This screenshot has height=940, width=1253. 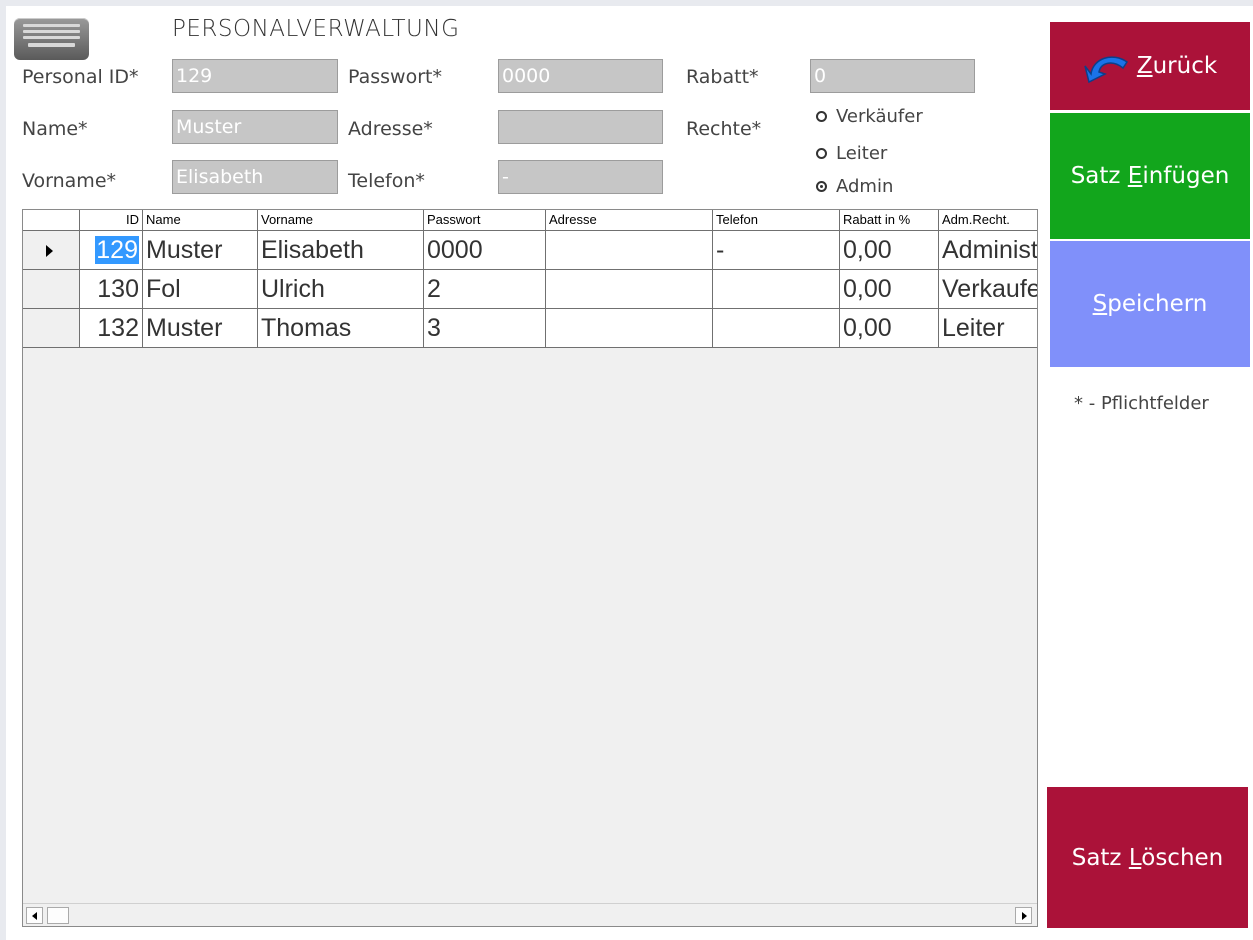 What do you see at coordinates (580, 127) in the screenshot?
I see `adresse-field` at bounding box center [580, 127].